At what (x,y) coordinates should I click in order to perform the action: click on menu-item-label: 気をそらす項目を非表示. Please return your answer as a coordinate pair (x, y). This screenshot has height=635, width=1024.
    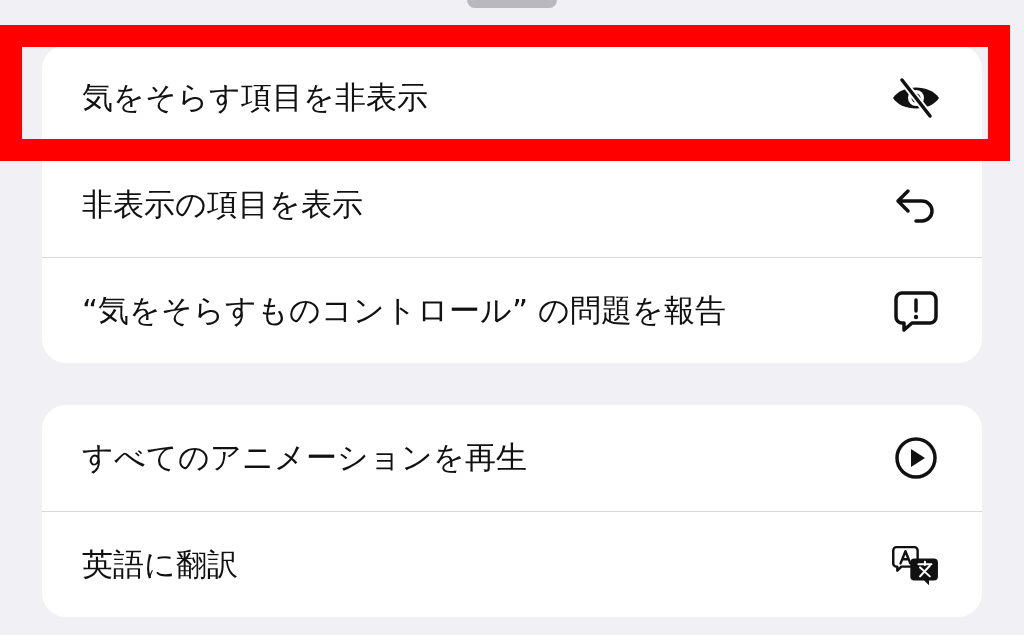
    Looking at the image, I should click on (255, 97).